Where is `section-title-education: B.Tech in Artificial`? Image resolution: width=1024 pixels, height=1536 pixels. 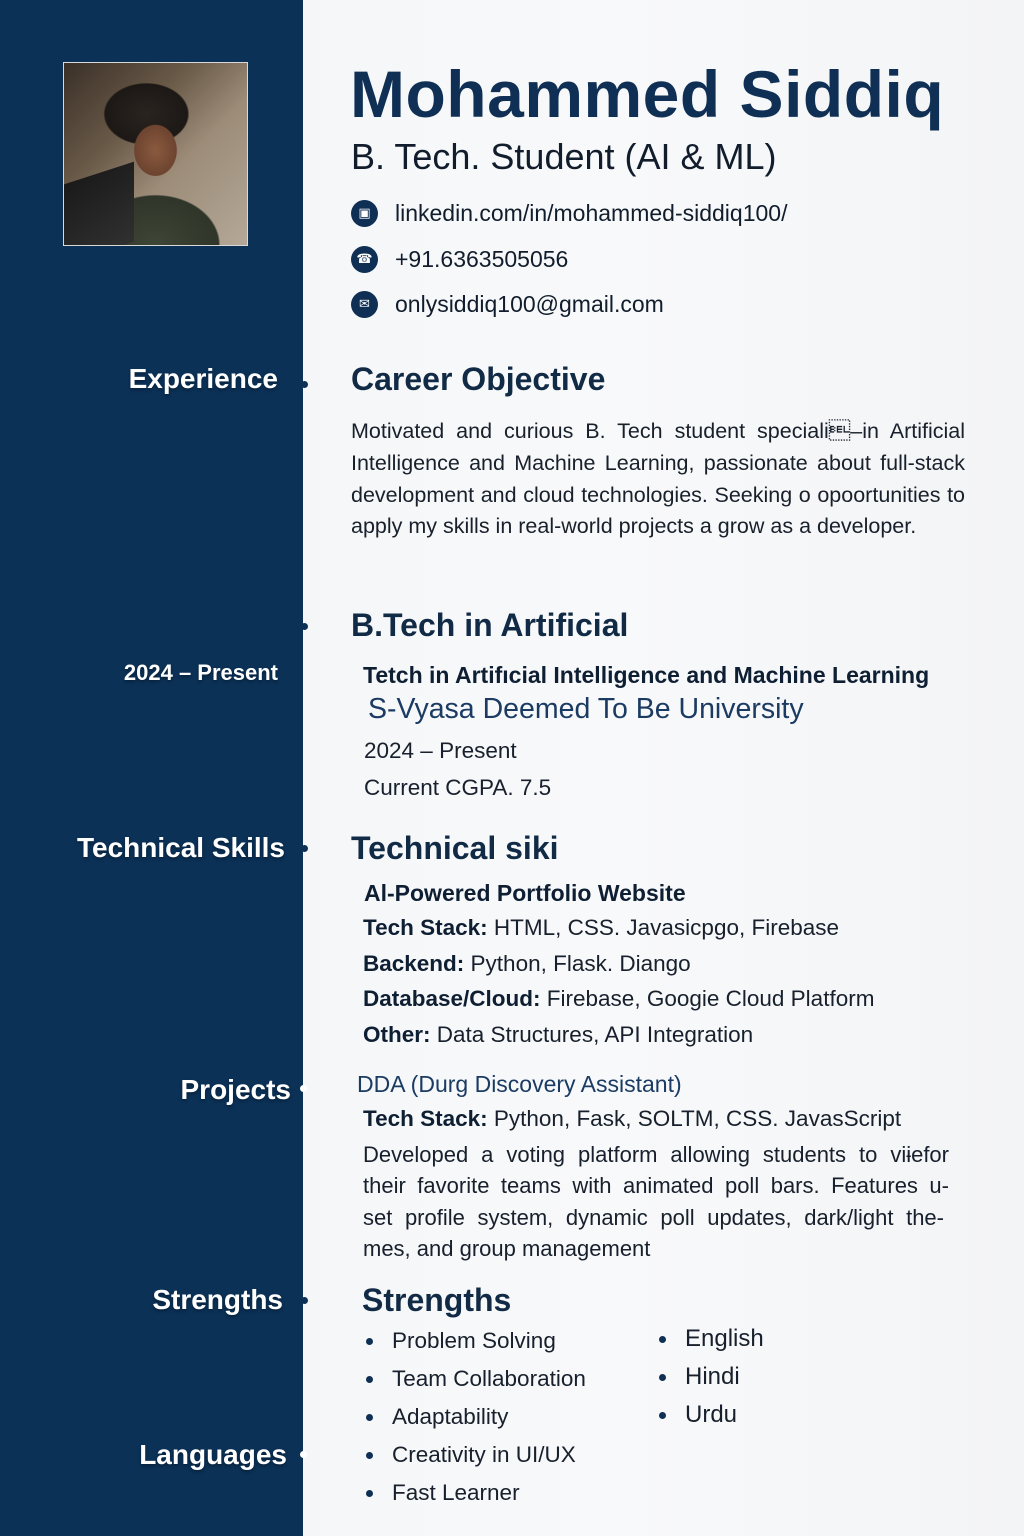
section-title-education: B.Tech in Artificial is located at coordinates (490, 625).